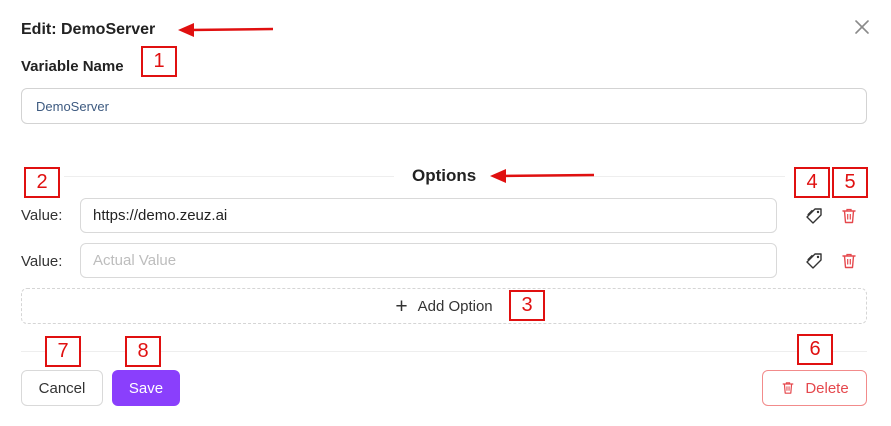  I want to click on plus-icon: +, so click(401, 306).